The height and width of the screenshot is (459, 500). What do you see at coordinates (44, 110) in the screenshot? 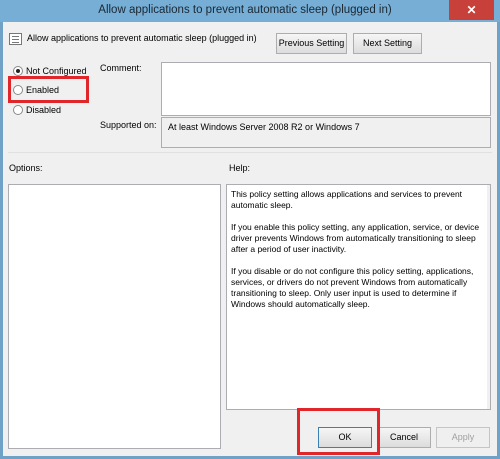
I see `radio-label-disabled: Disabled` at bounding box center [44, 110].